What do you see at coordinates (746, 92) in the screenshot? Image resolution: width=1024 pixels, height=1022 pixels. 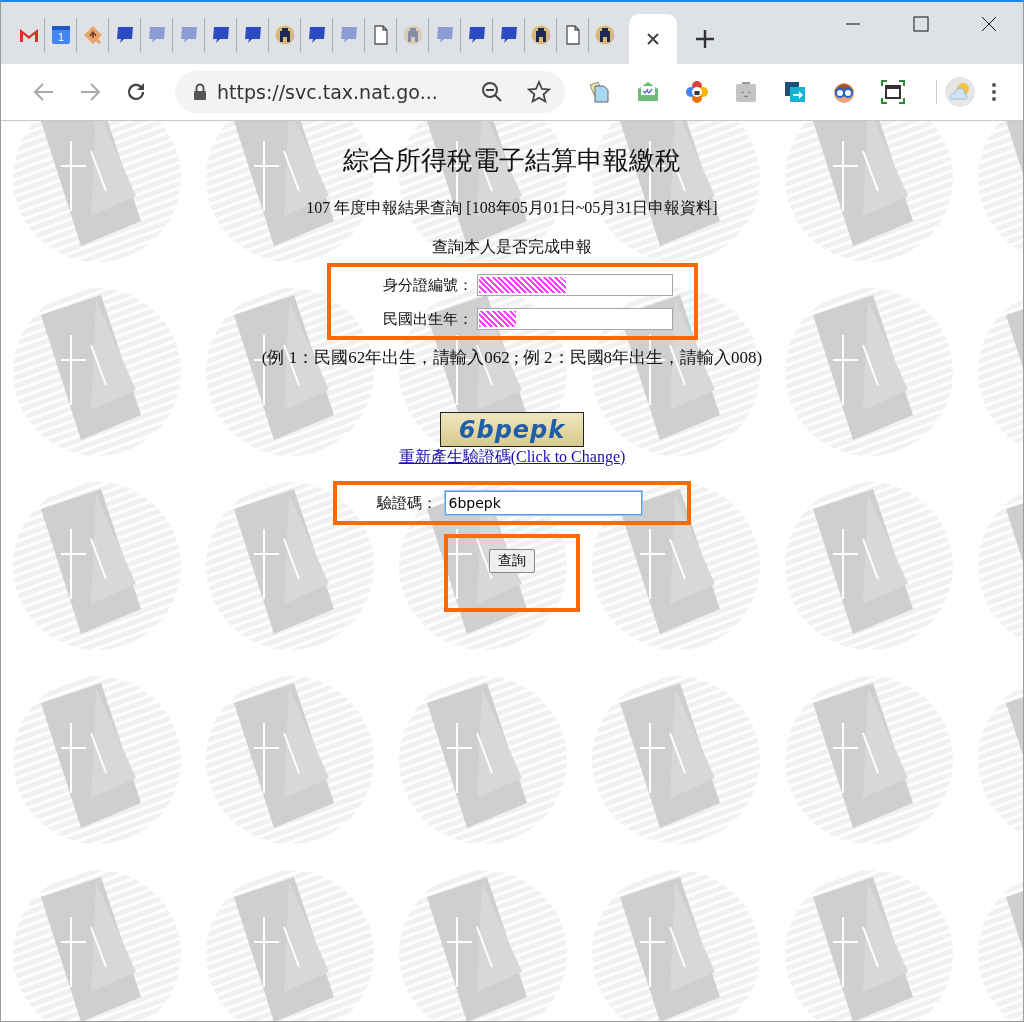 I see `sleeping-face-icon` at bounding box center [746, 92].